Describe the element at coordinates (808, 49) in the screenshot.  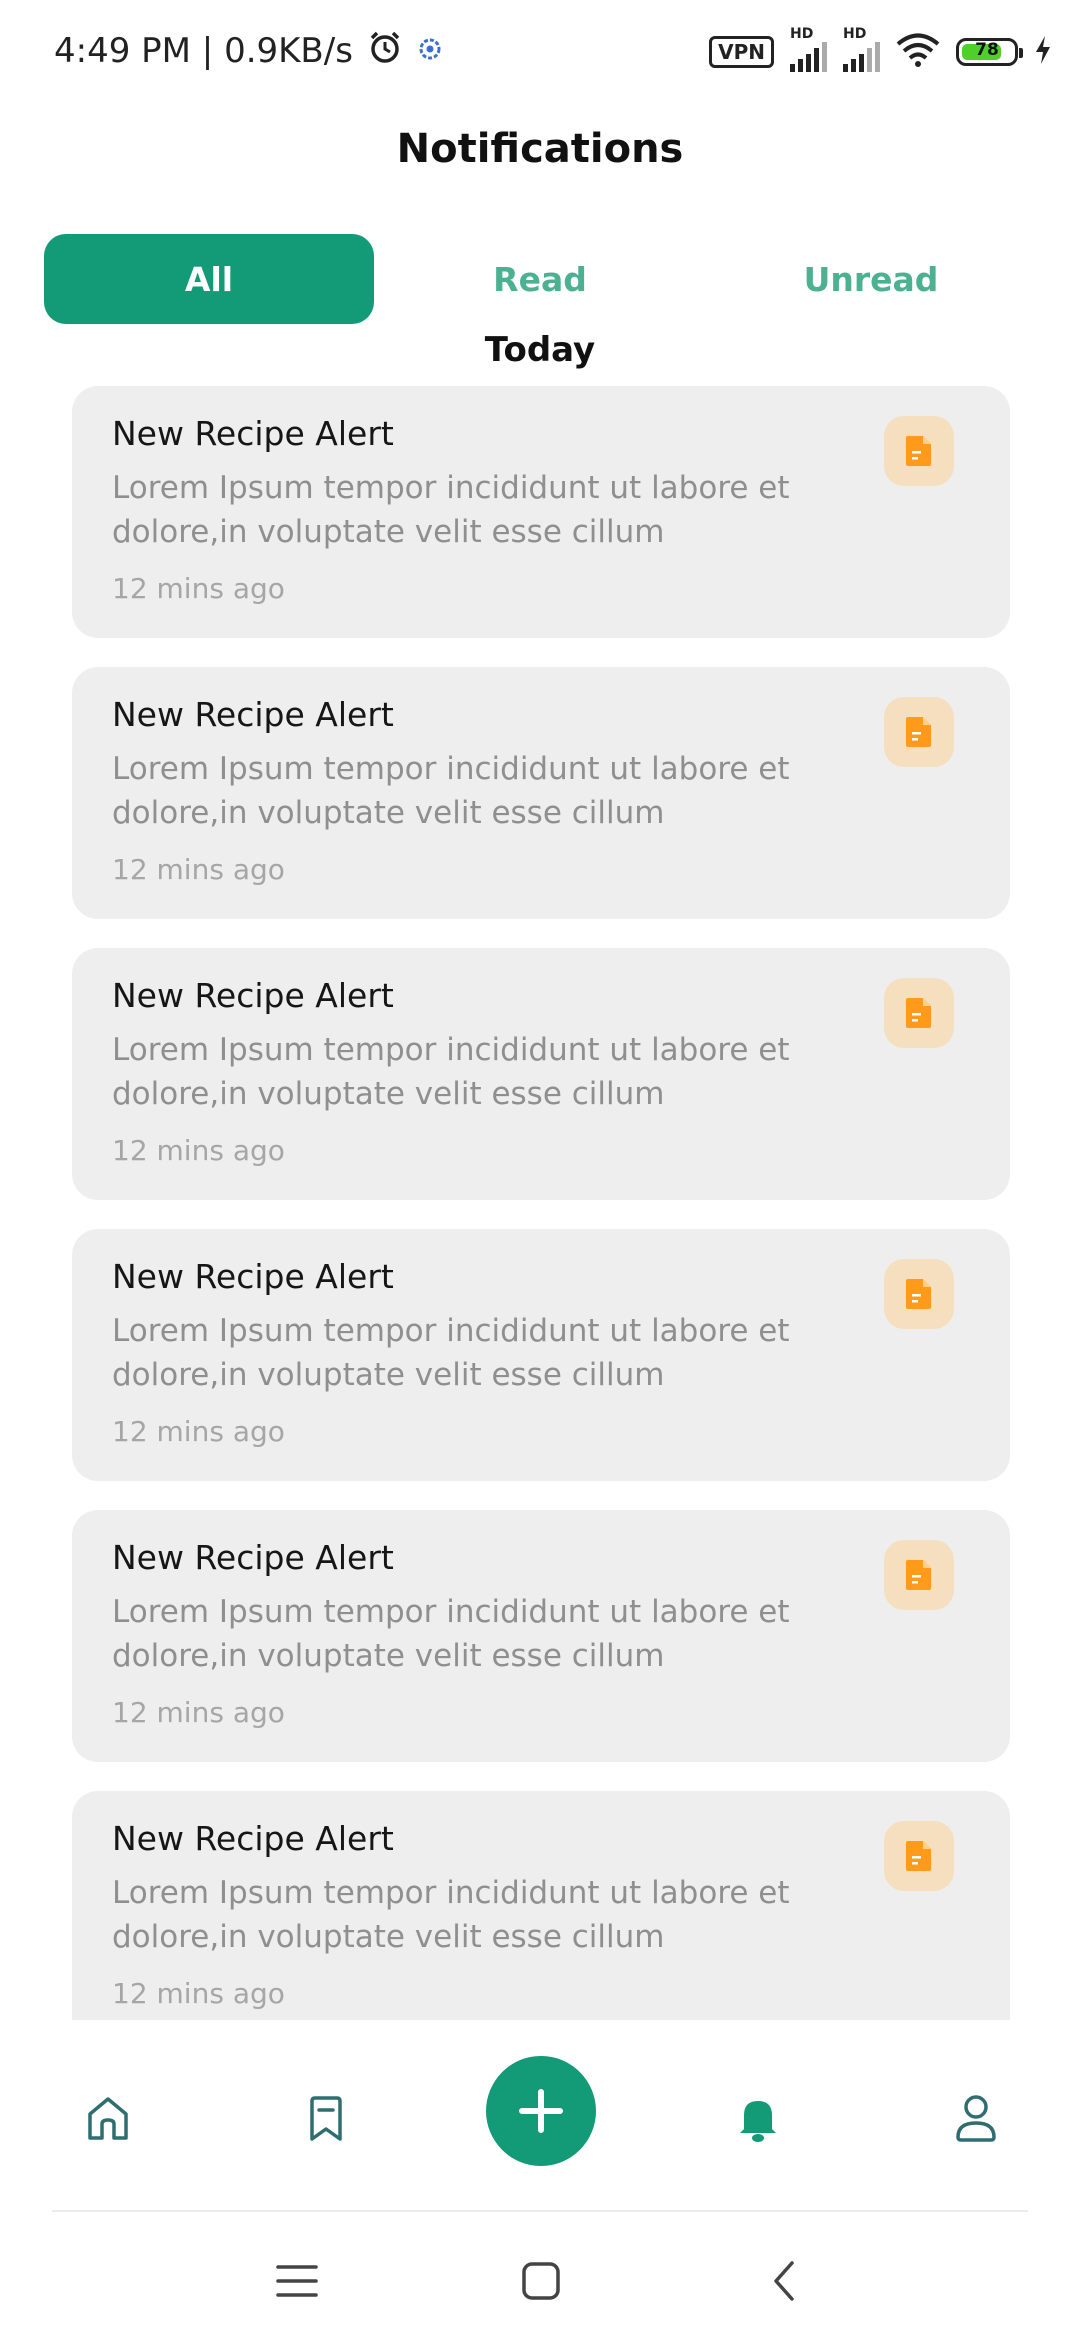
I see `signal-icon: HD` at that location.